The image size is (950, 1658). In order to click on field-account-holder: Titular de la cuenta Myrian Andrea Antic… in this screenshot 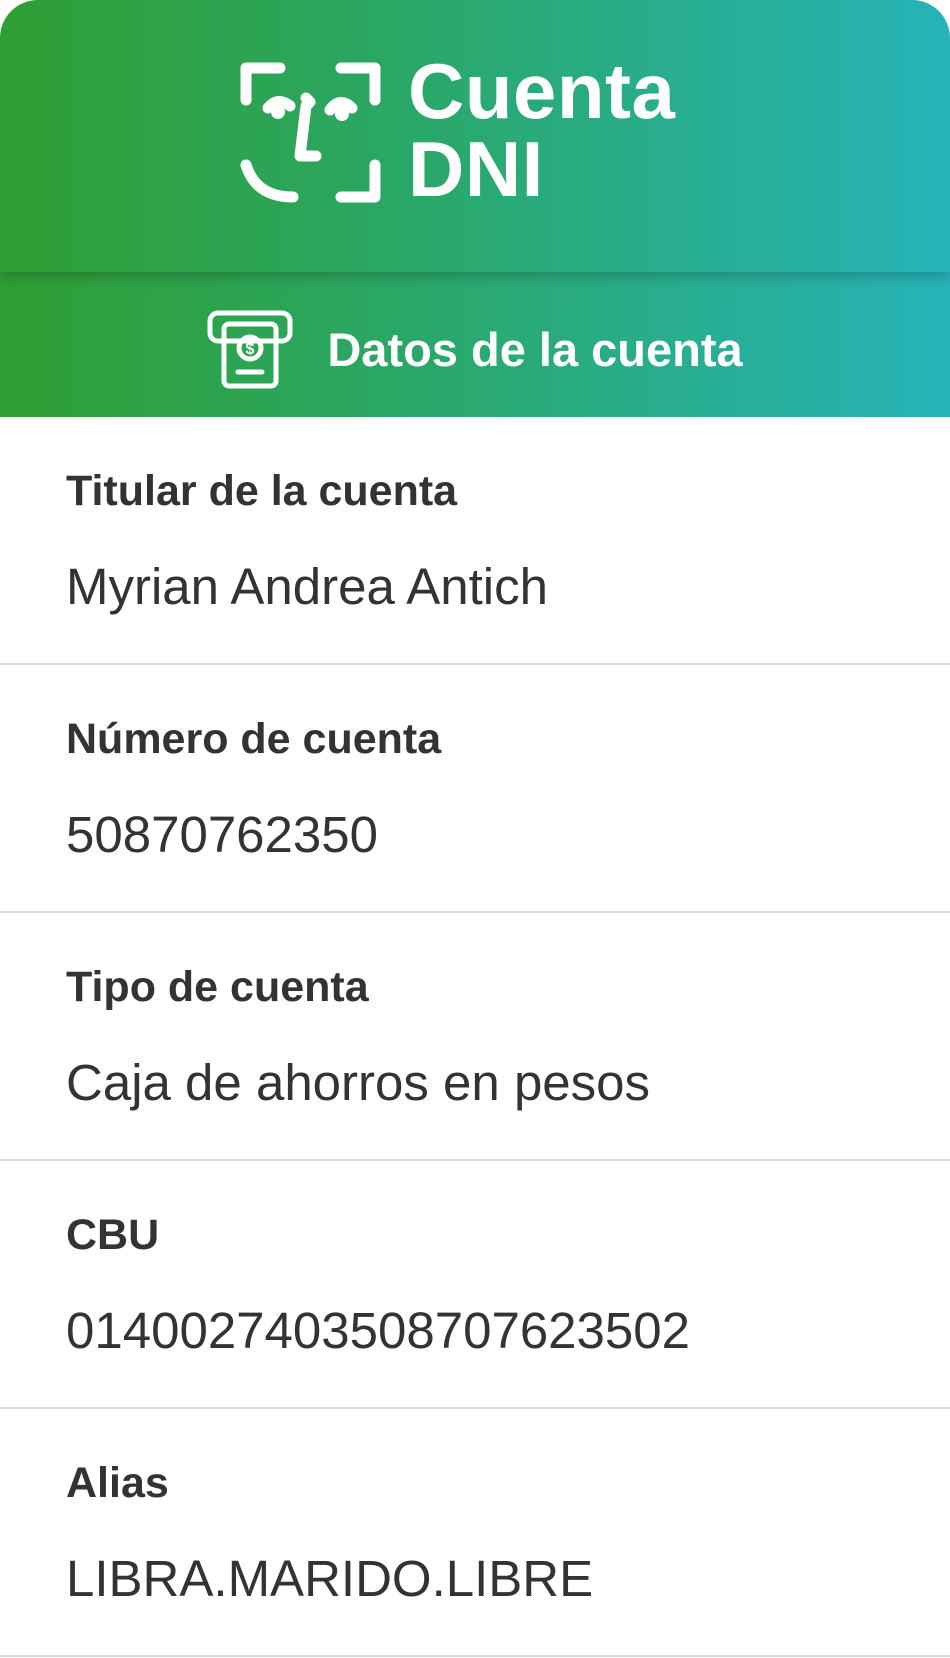, I will do `click(475, 541)`.